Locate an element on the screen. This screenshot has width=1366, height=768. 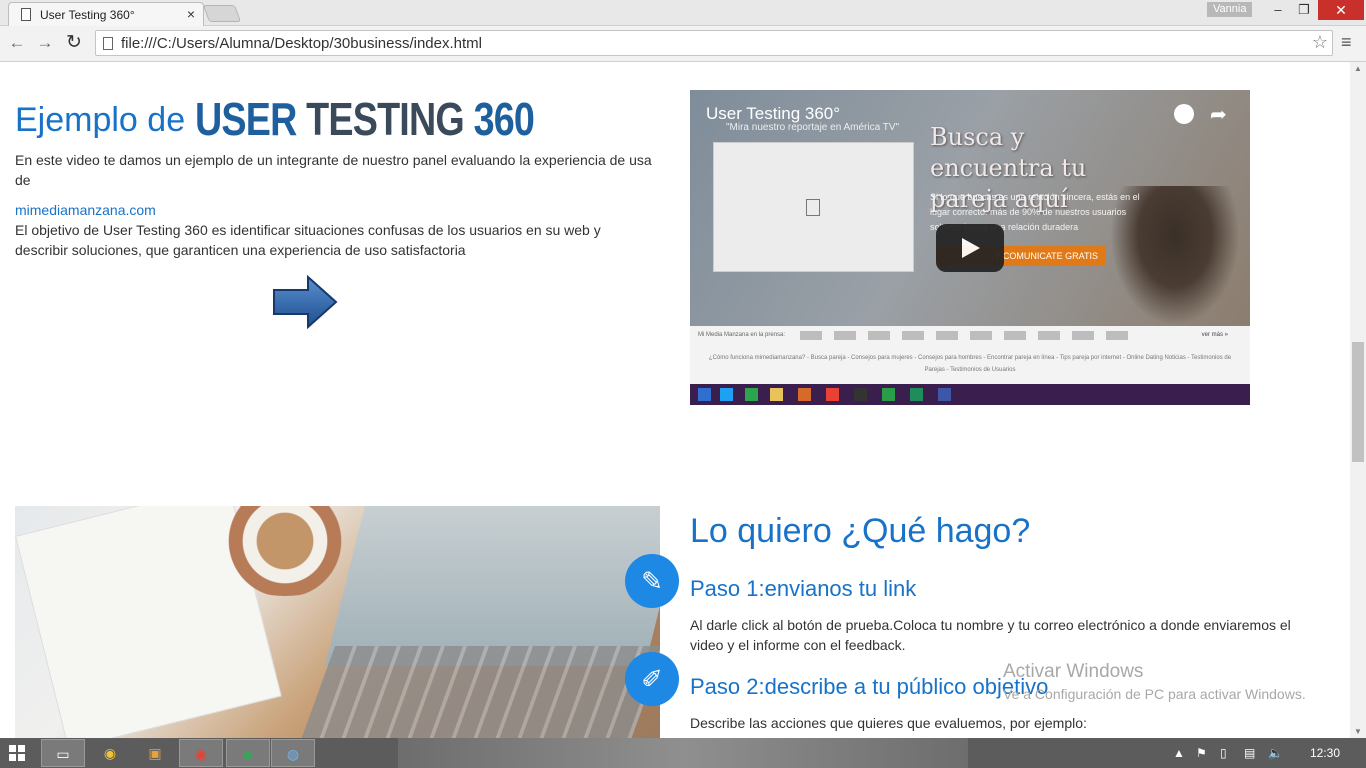
scroll-down-icon: ▼ is located at coordinates (1358, 731).